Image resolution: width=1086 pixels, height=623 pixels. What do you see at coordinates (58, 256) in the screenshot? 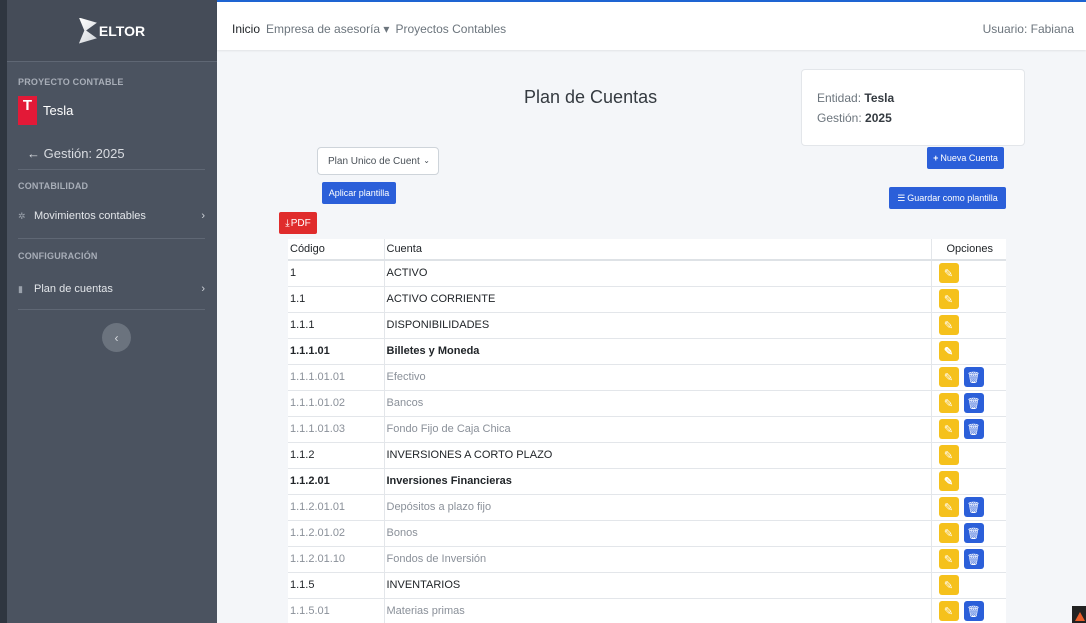
I see `section-config-label: CONFIGURACIÓN` at bounding box center [58, 256].